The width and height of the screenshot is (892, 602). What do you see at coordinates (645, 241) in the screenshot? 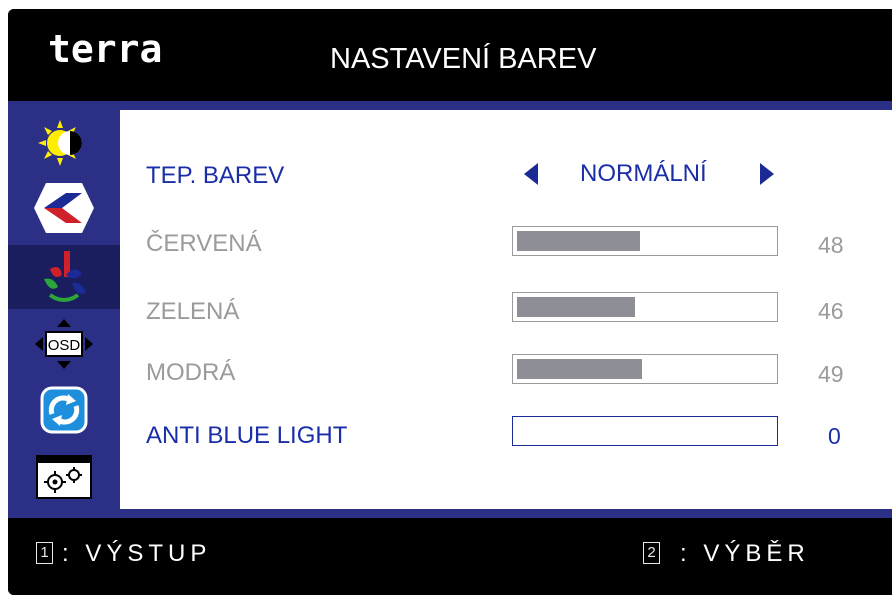
I see `red-slider` at bounding box center [645, 241].